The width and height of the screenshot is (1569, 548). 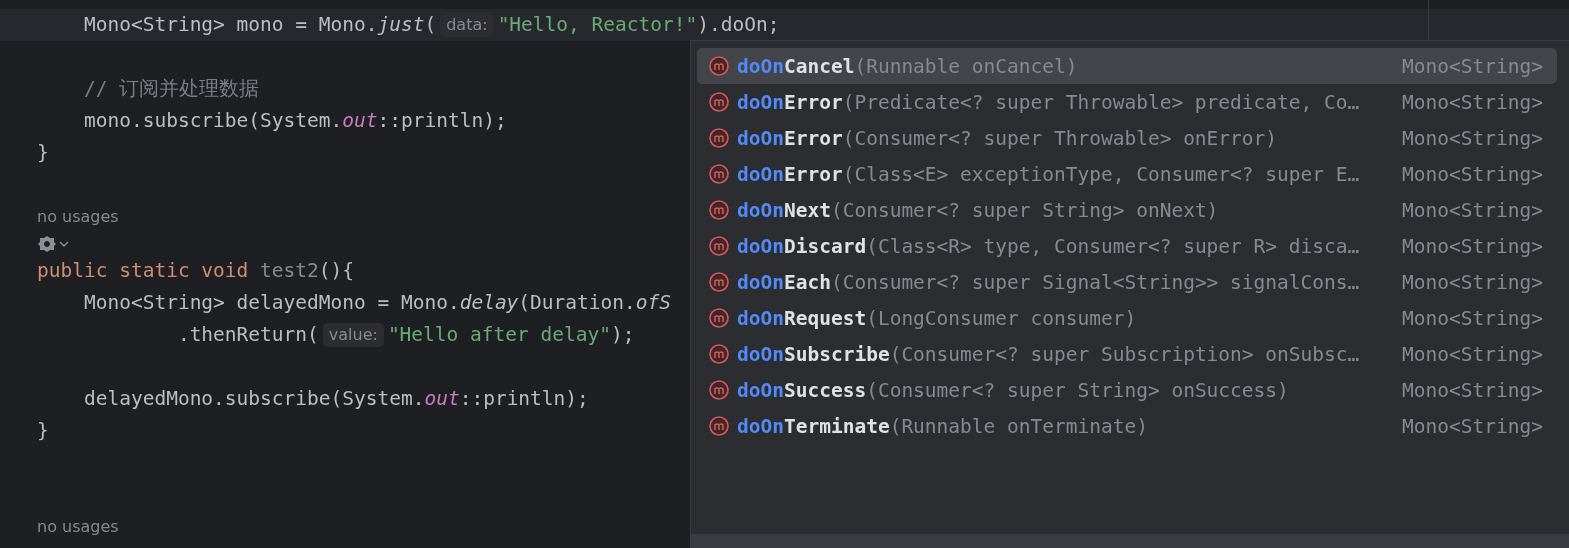 I want to click on code-text: (, so click(x=430, y=25).